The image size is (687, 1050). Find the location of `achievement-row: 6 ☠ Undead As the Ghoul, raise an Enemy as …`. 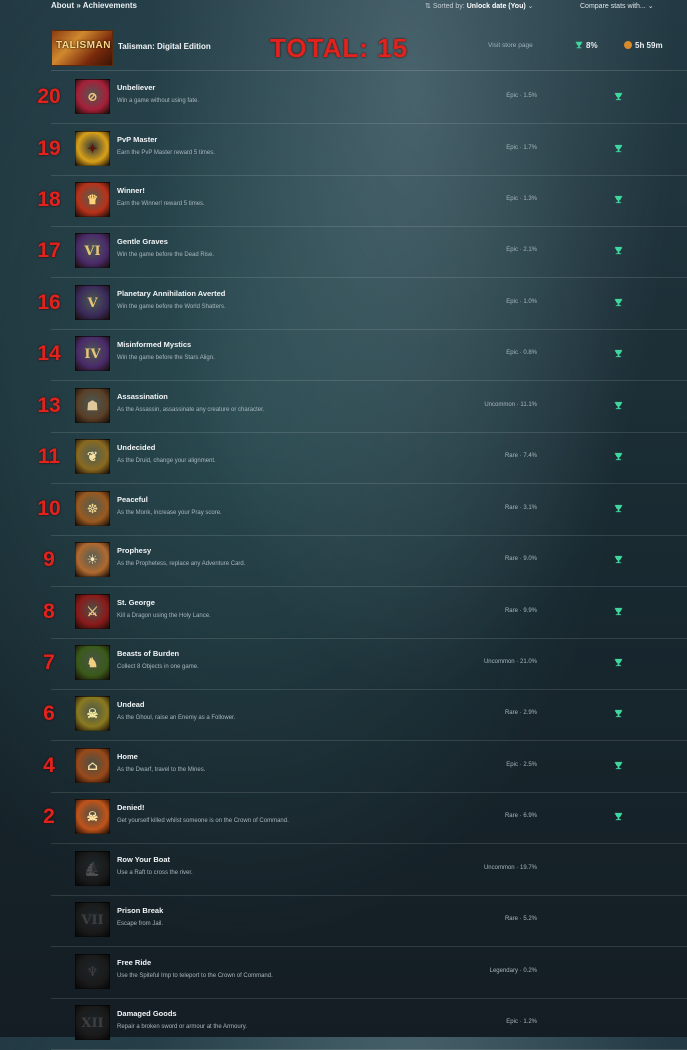

achievement-row: 6 ☠ Undead As the Ghoul, raise an Enemy as … is located at coordinates (365, 715).